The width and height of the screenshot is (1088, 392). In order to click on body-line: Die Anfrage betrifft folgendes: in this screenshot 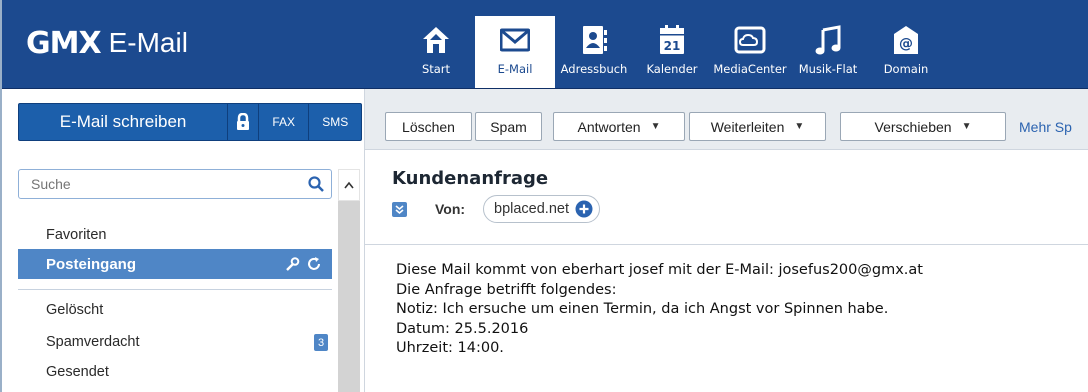, I will do `click(506, 289)`.